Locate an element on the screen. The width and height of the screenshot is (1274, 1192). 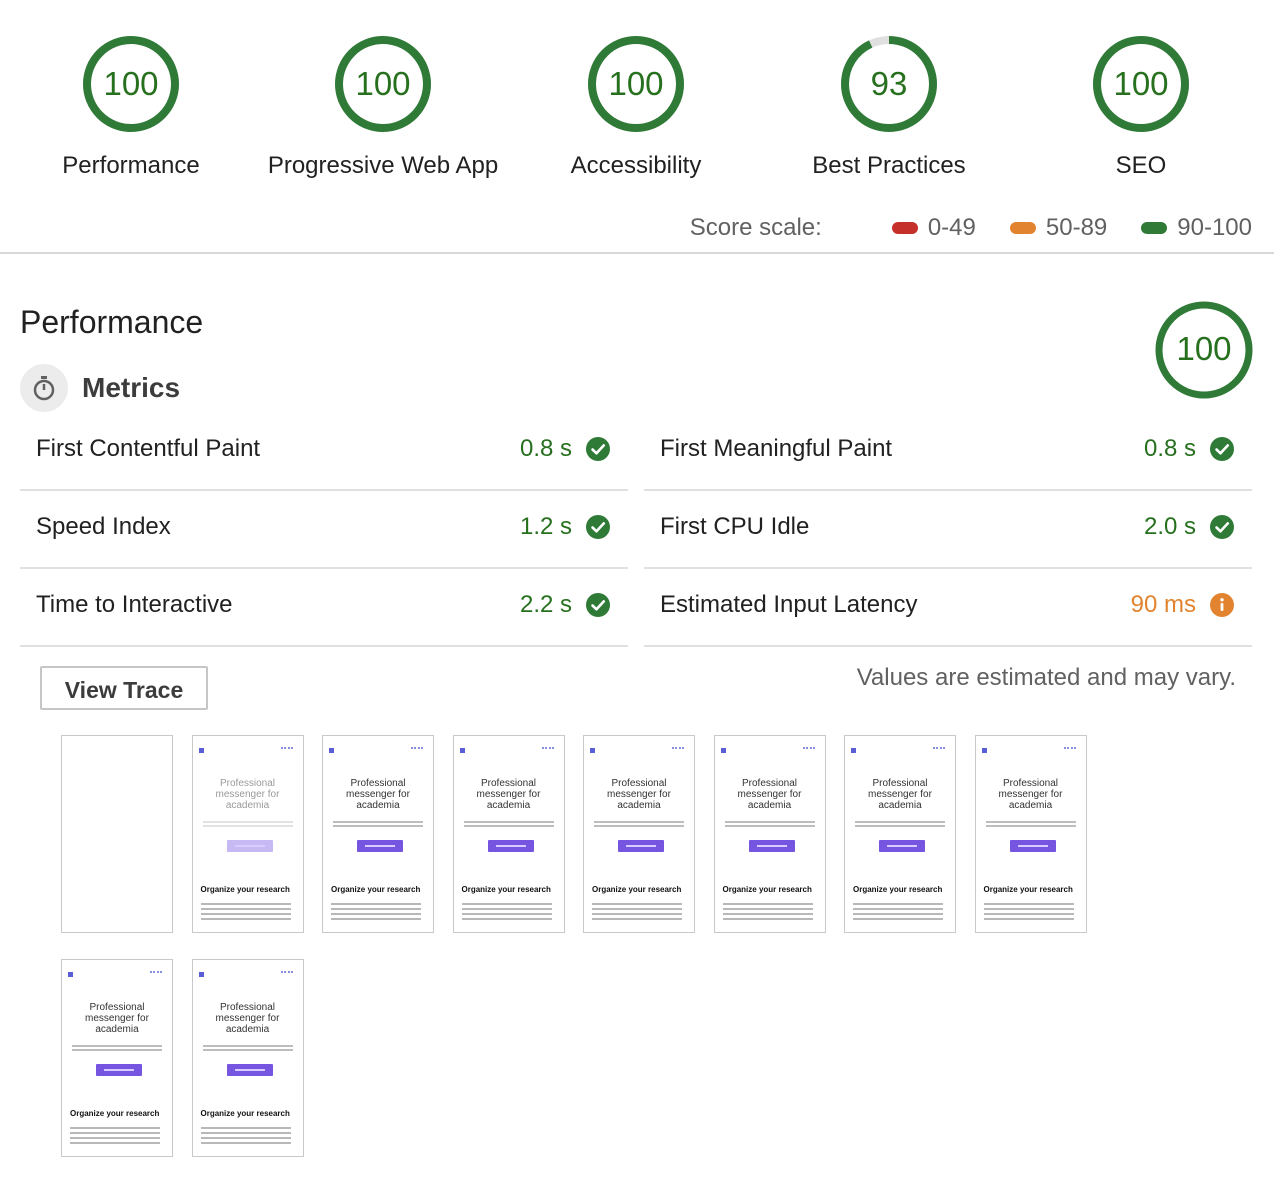
info-icon is located at coordinates (1222, 605).